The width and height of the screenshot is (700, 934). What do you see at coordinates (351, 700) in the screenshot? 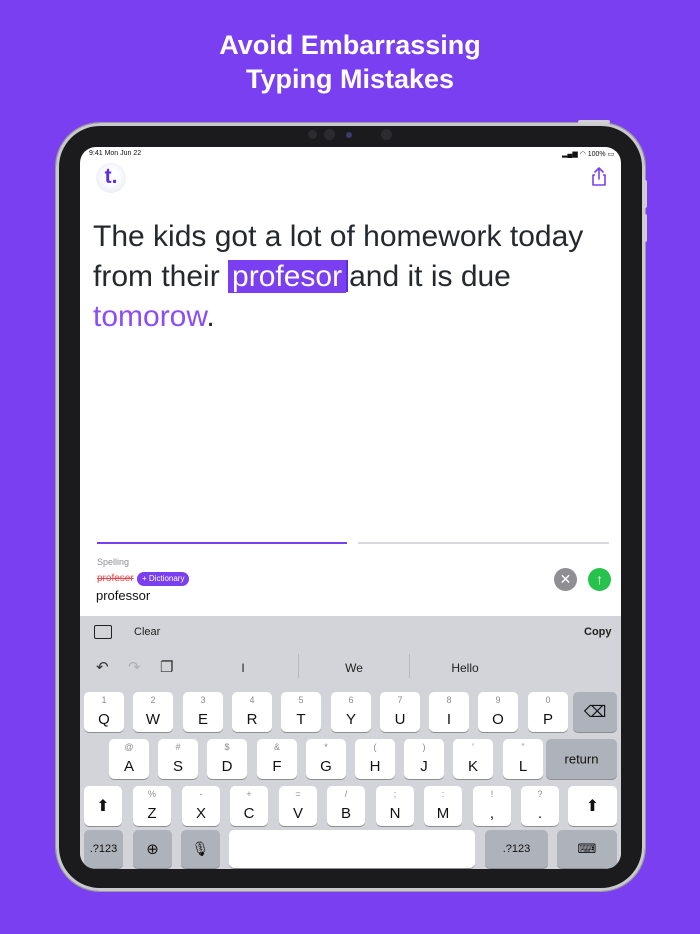
I see `key-secondary-label: 6` at bounding box center [351, 700].